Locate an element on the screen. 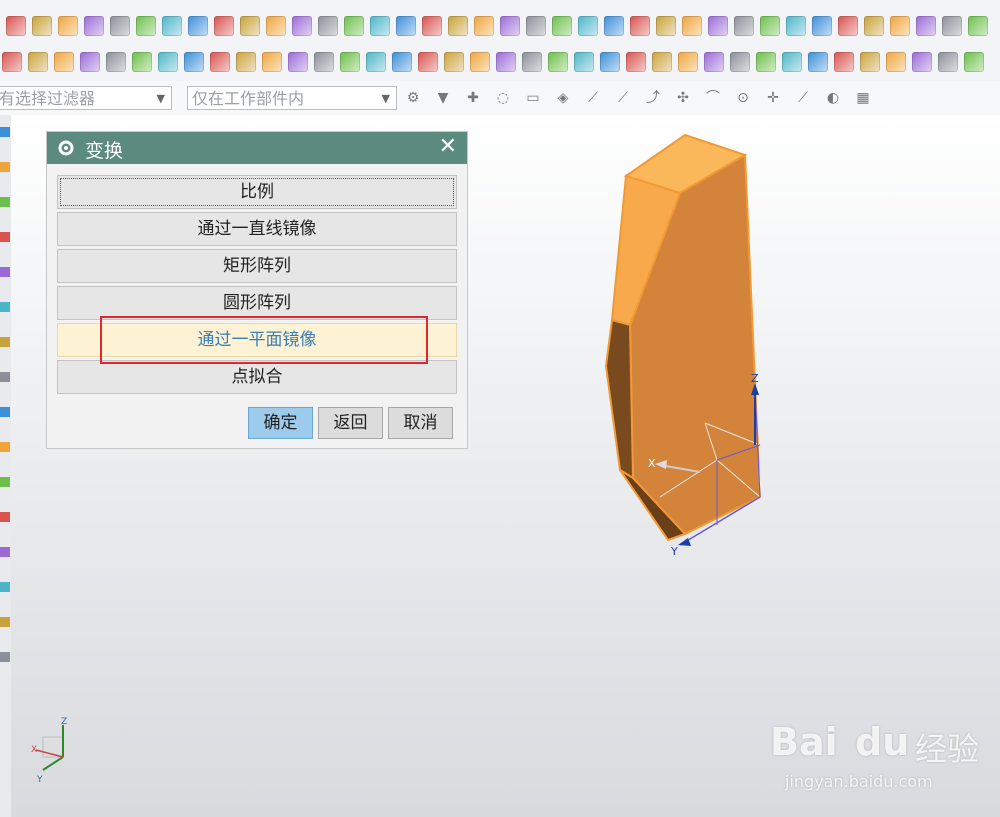 Image resolution: width=1000 pixels, height=817 pixels. scope-filter-dropdown: 仅在工作部件内 ▼ is located at coordinates (292, 98).